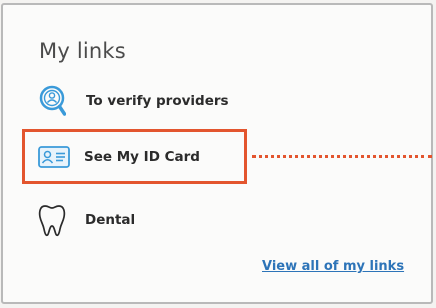 The height and width of the screenshot is (308, 436). Describe the element at coordinates (110, 220) in the screenshot. I see `link-dental-label: Dental` at that location.